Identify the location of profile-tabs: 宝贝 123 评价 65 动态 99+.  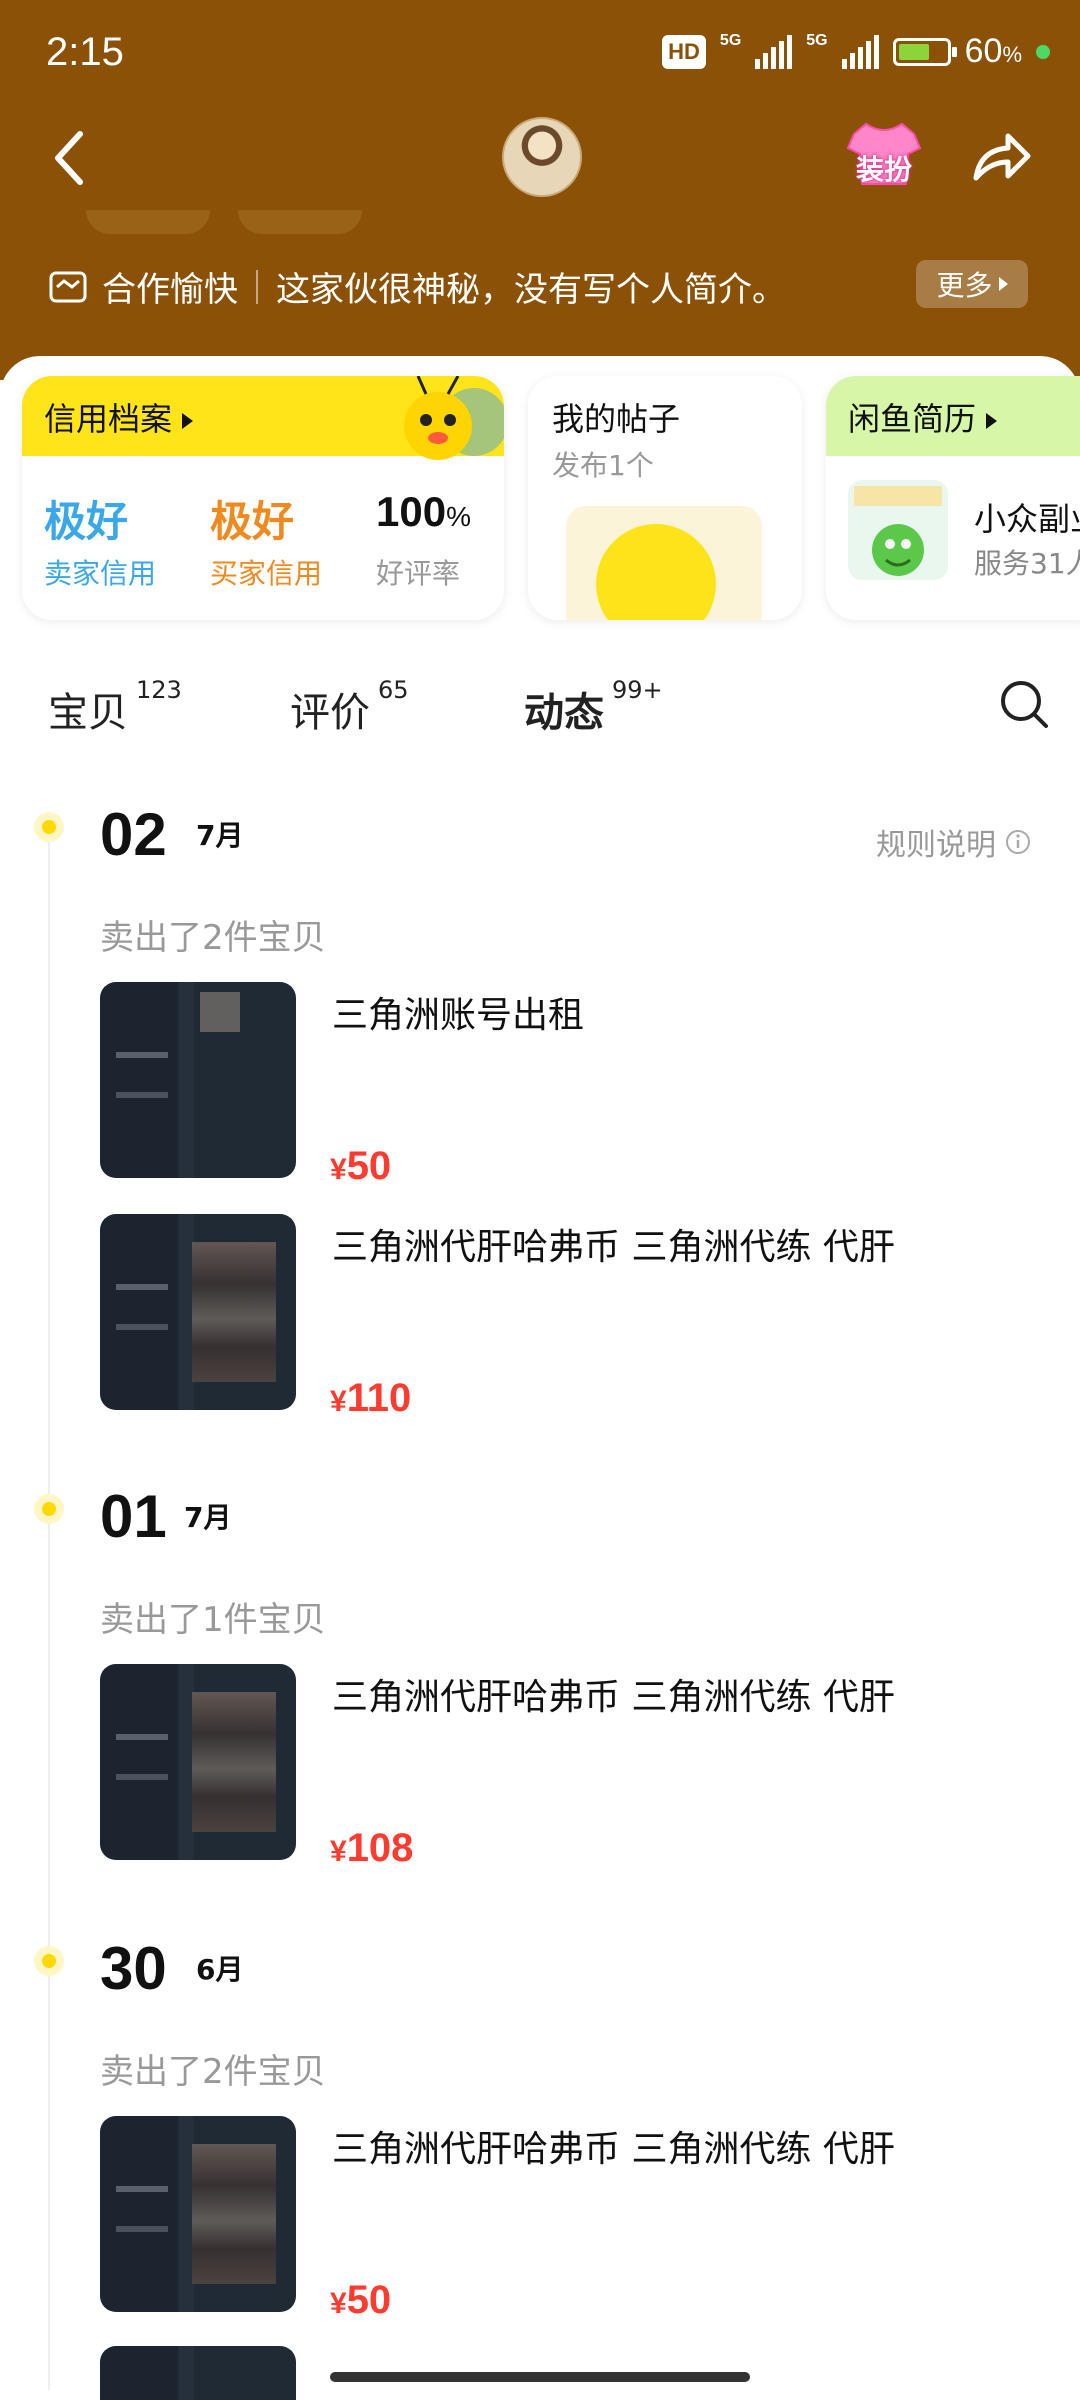
(540, 710).